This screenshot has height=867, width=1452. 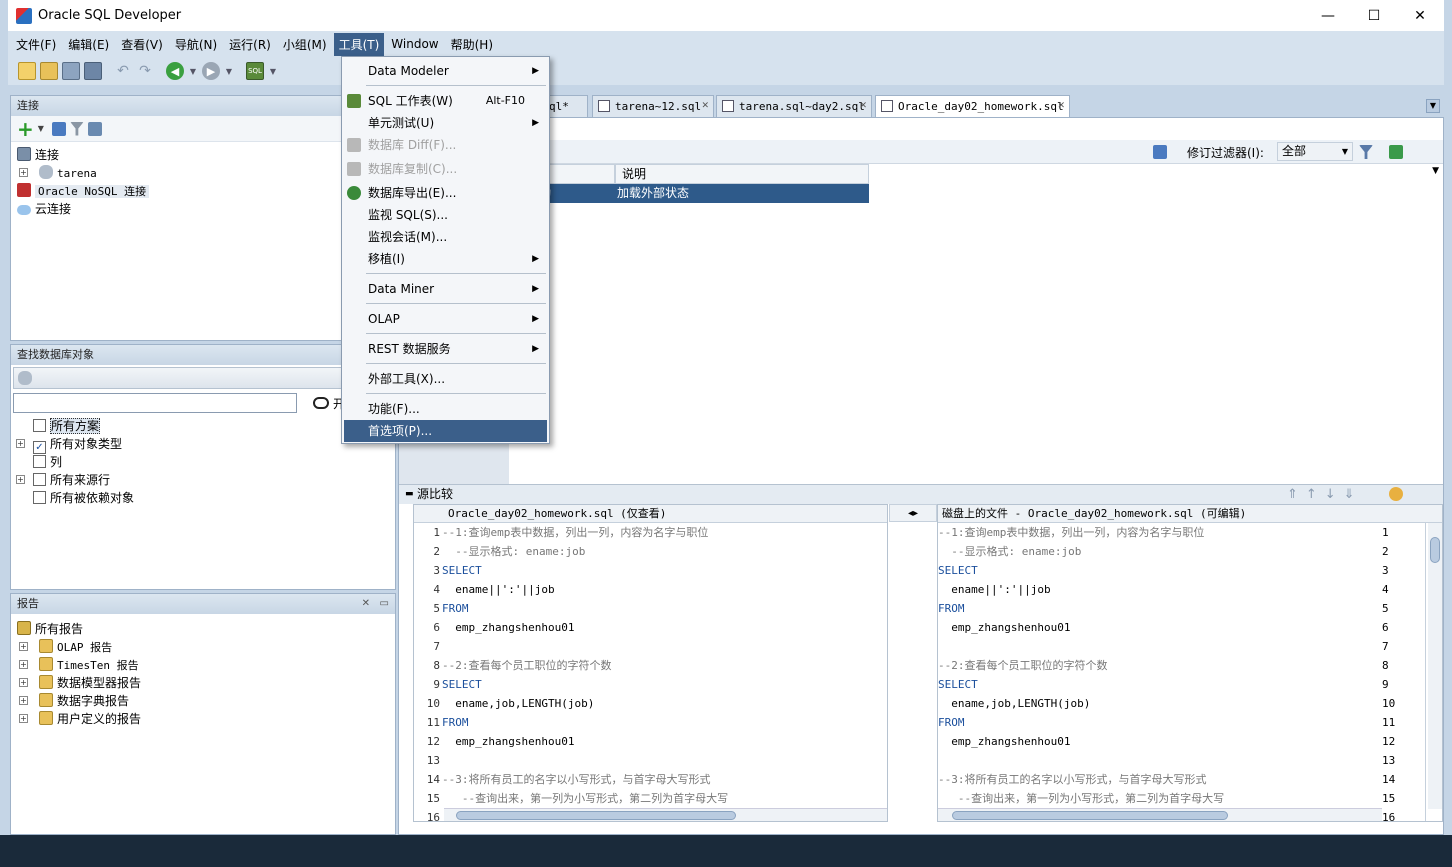 What do you see at coordinates (375, 604) in the screenshot?
I see `panel-close-icon: ✕ ▭` at bounding box center [375, 604].